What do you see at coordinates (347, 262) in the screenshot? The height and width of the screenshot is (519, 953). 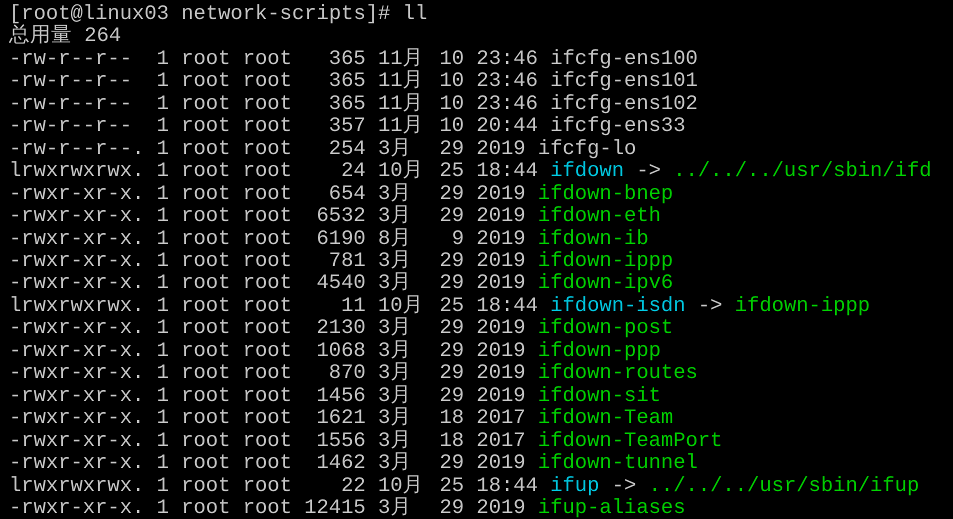 I see `file-size: 781` at bounding box center [347, 262].